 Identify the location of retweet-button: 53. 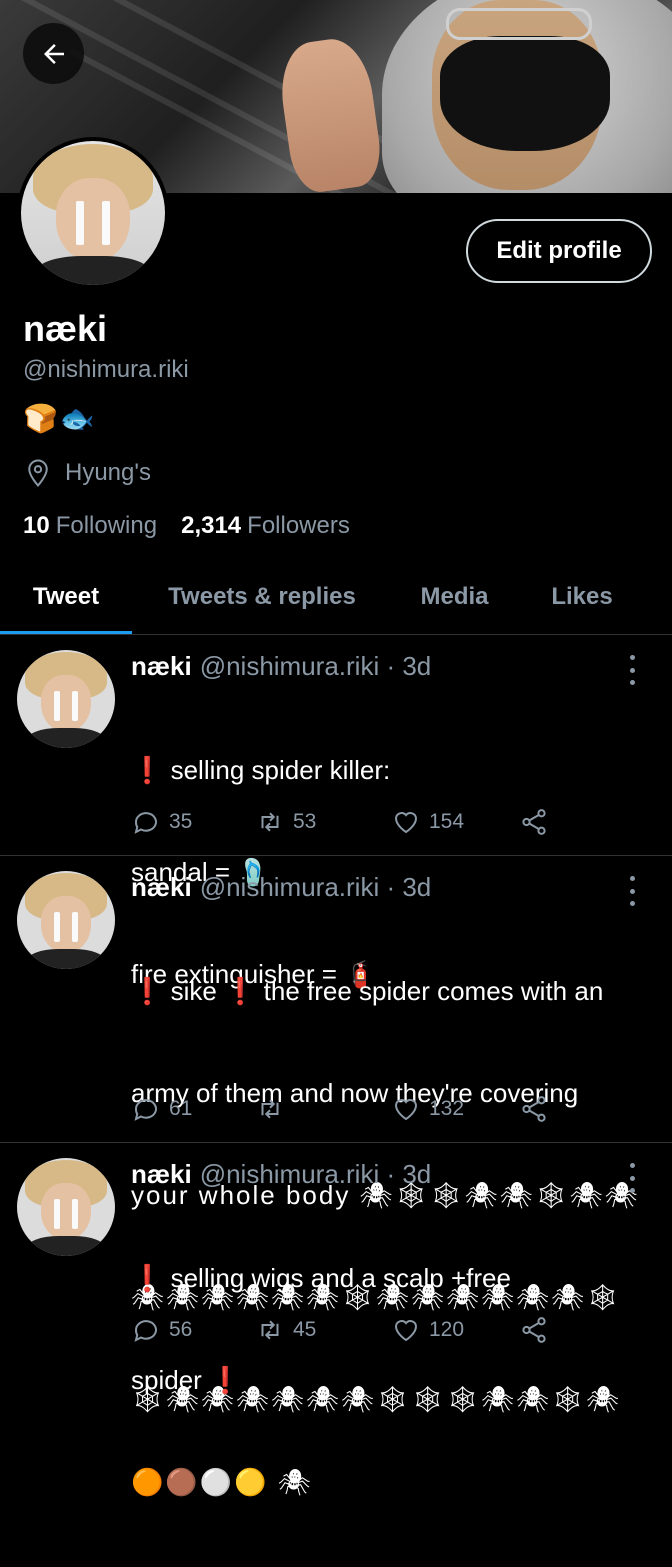
(323, 822).